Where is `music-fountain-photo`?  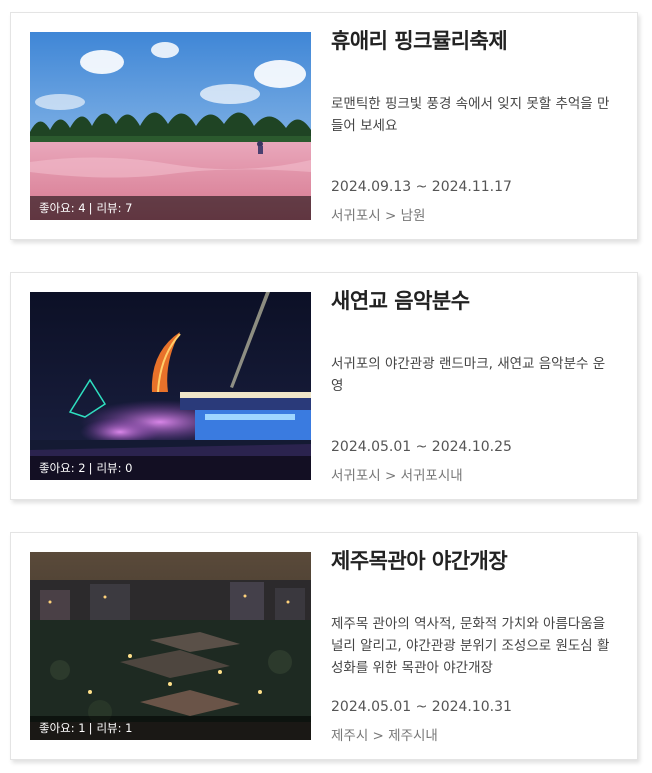 music-fountain-photo is located at coordinates (170, 386).